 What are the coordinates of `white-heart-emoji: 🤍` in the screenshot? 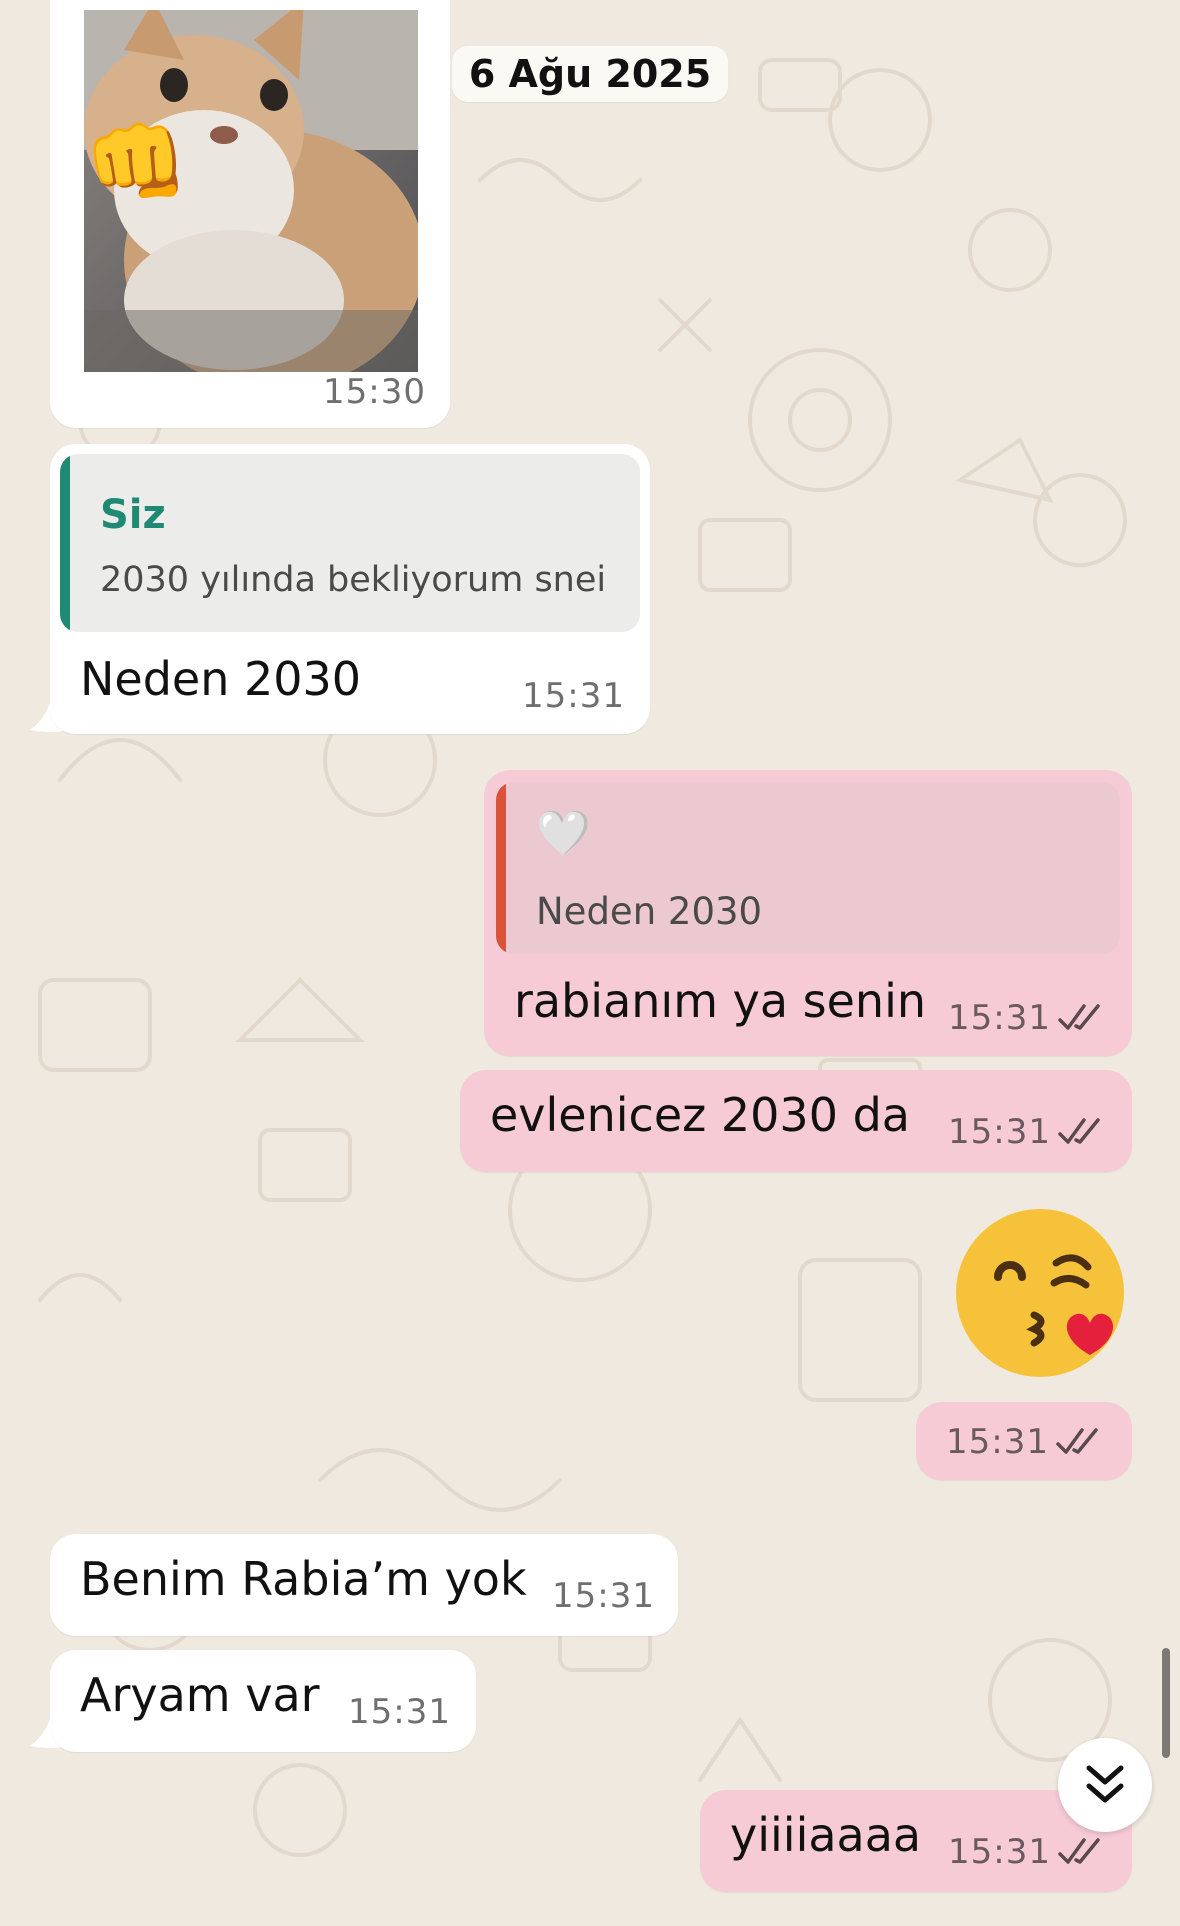 It's located at (563, 833).